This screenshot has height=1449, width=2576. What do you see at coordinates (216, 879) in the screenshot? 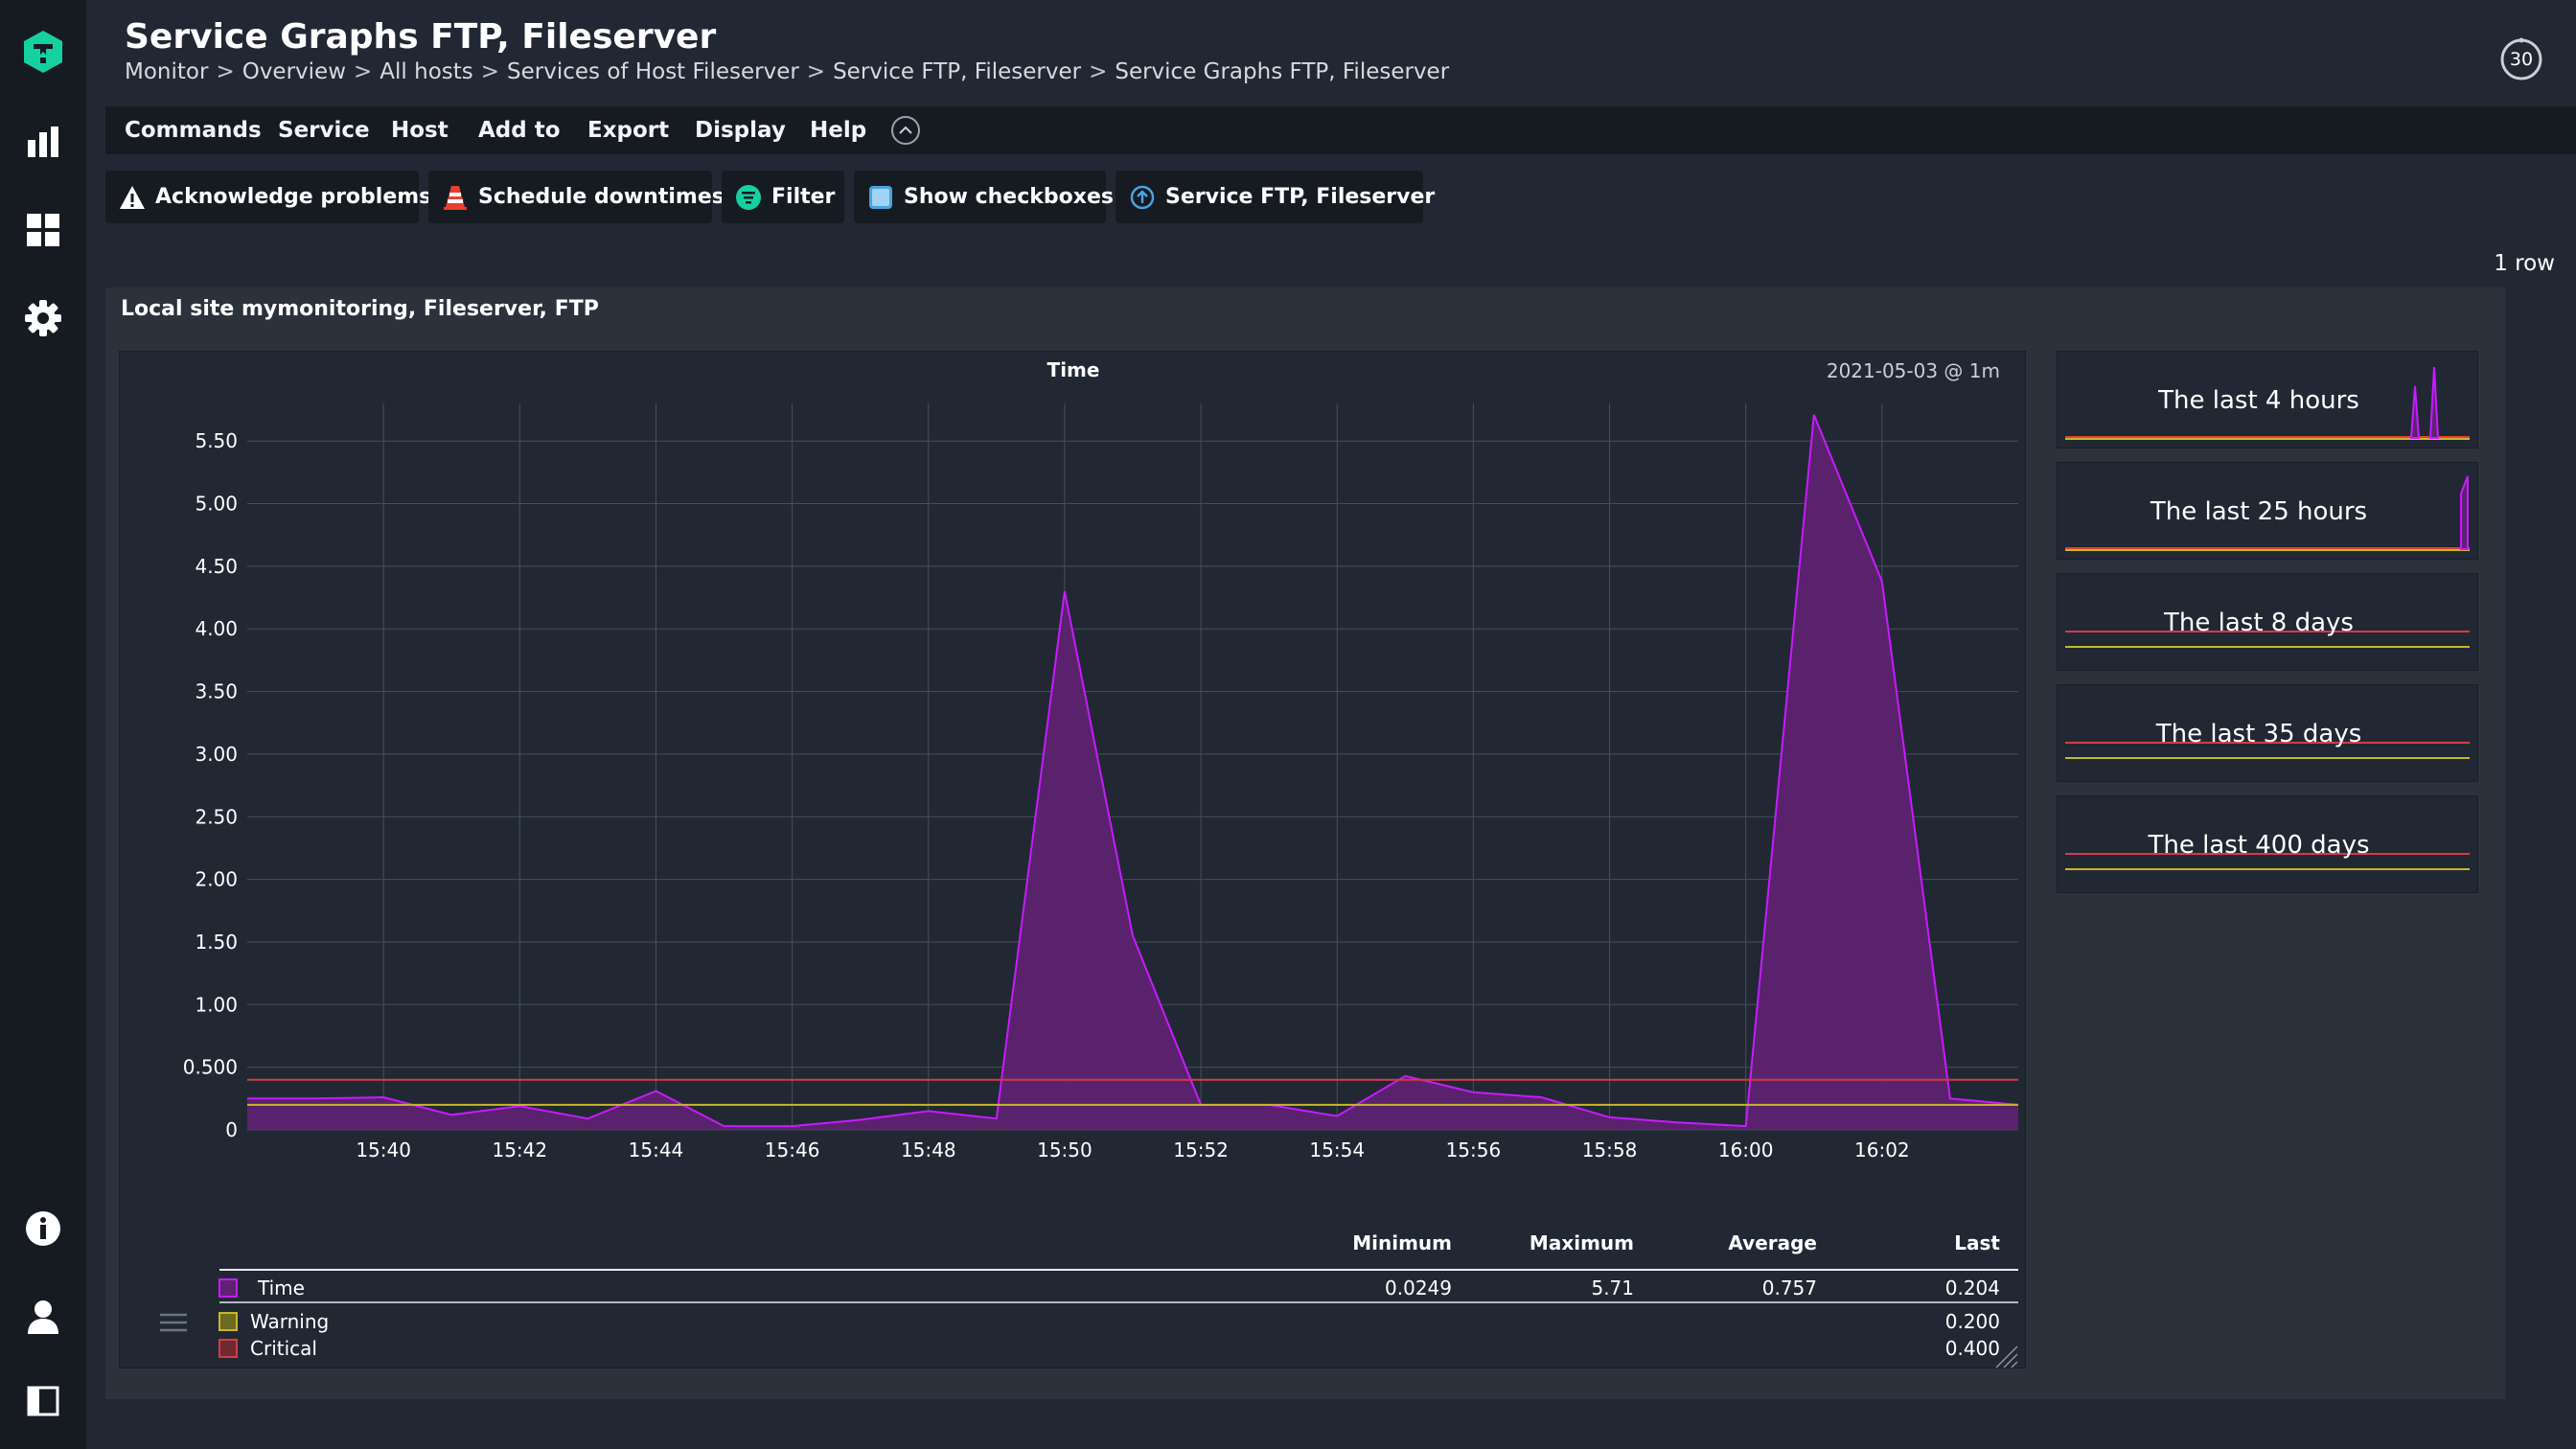
I see `y-tick-label: 2.00` at bounding box center [216, 879].